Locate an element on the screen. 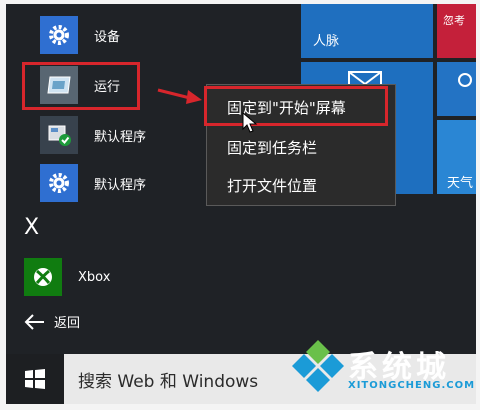 Image resolution: width=480 pixels, height=410 pixels. annotation-box-pin-to-start is located at coordinates (296, 106).